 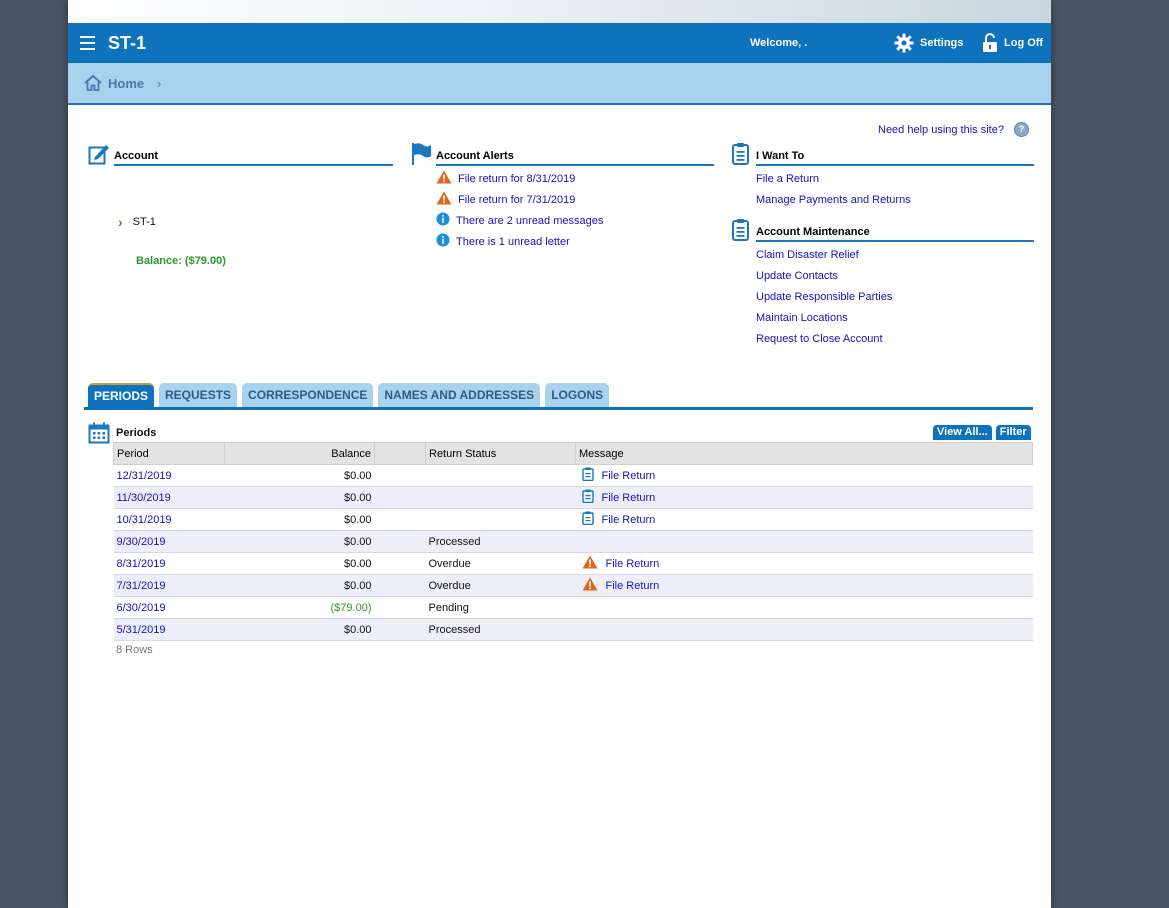 I want to click on iwantto-item: Manage Payments and Returns, so click(x=882, y=199).